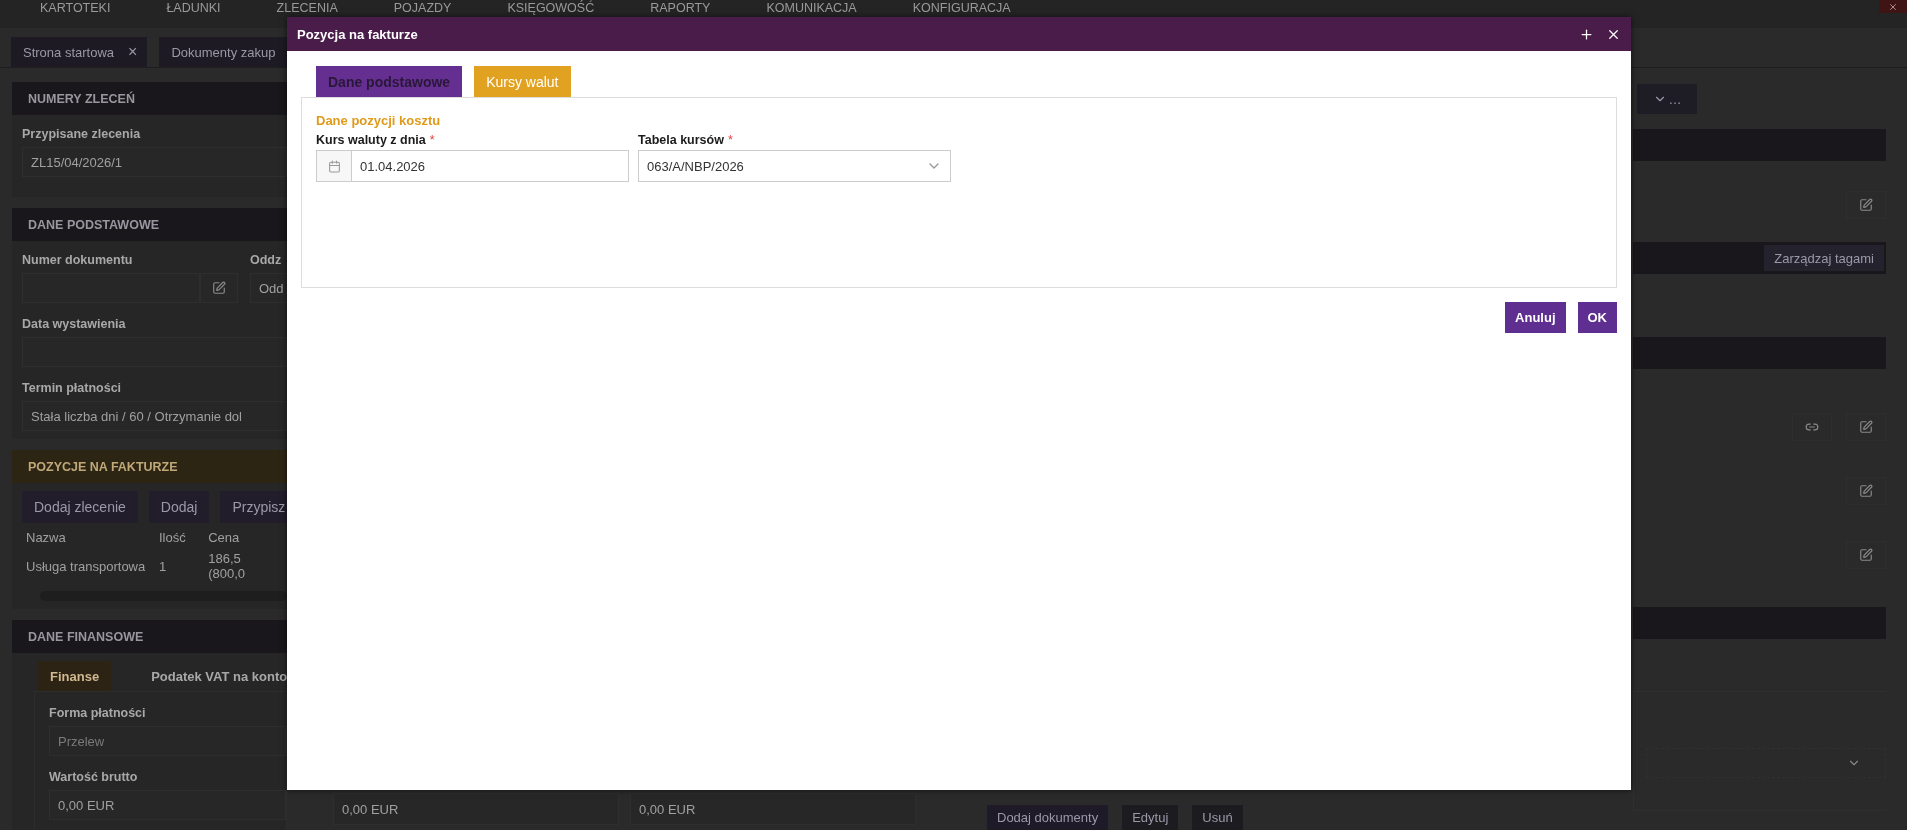 The height and width of the screenshot is (830, 1907). What do you see at coordinates (422, 8) in the screenshot?
I see `nav-item: POJAZDY` at bounding box center [422, 8].